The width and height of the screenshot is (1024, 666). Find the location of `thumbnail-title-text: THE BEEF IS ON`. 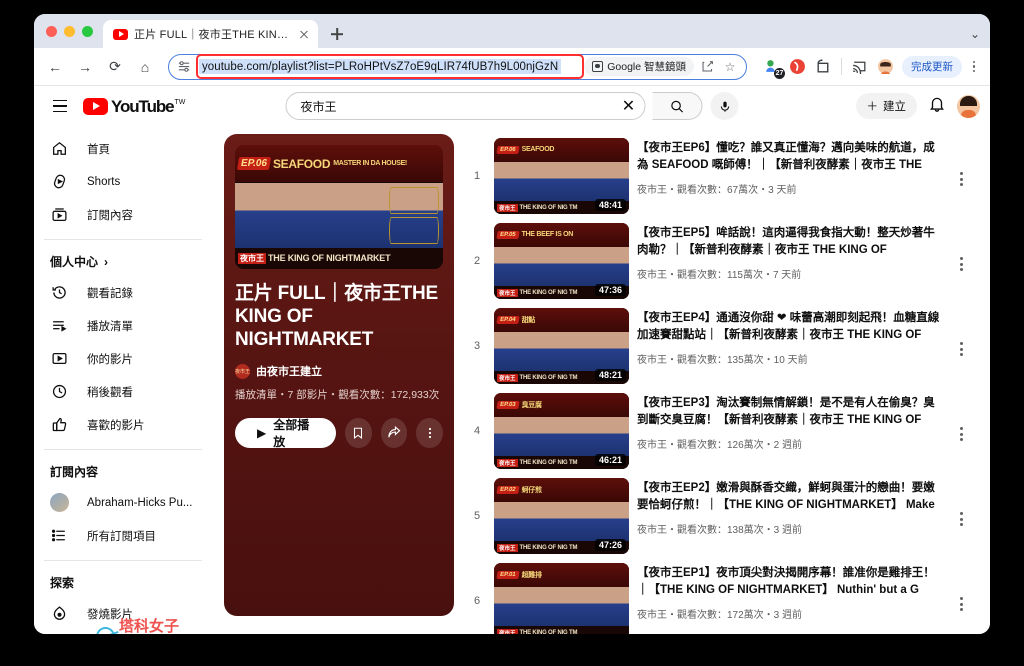

thumbnail-title-text: THE BEEF IS ON is located at coordinates (547, 235).